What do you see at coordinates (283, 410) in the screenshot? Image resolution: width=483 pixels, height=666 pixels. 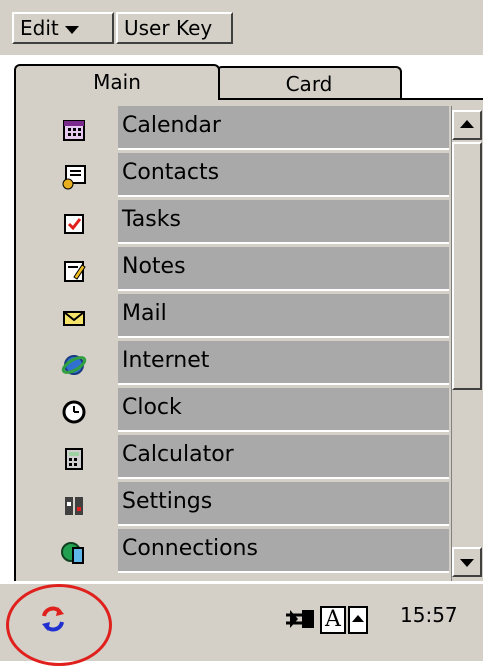 I see `list-item: Clock` at bounding box center [283, 410].